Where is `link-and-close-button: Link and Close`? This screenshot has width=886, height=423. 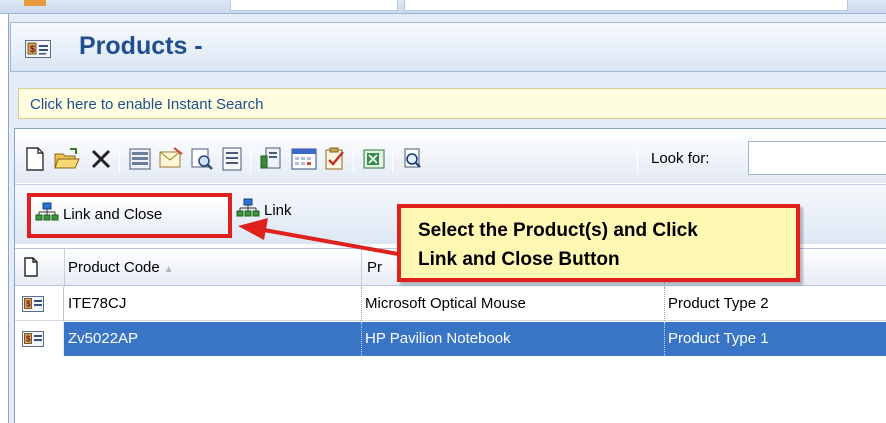 link-and-close-button: Link and Close is located at coordinates (129, 215).